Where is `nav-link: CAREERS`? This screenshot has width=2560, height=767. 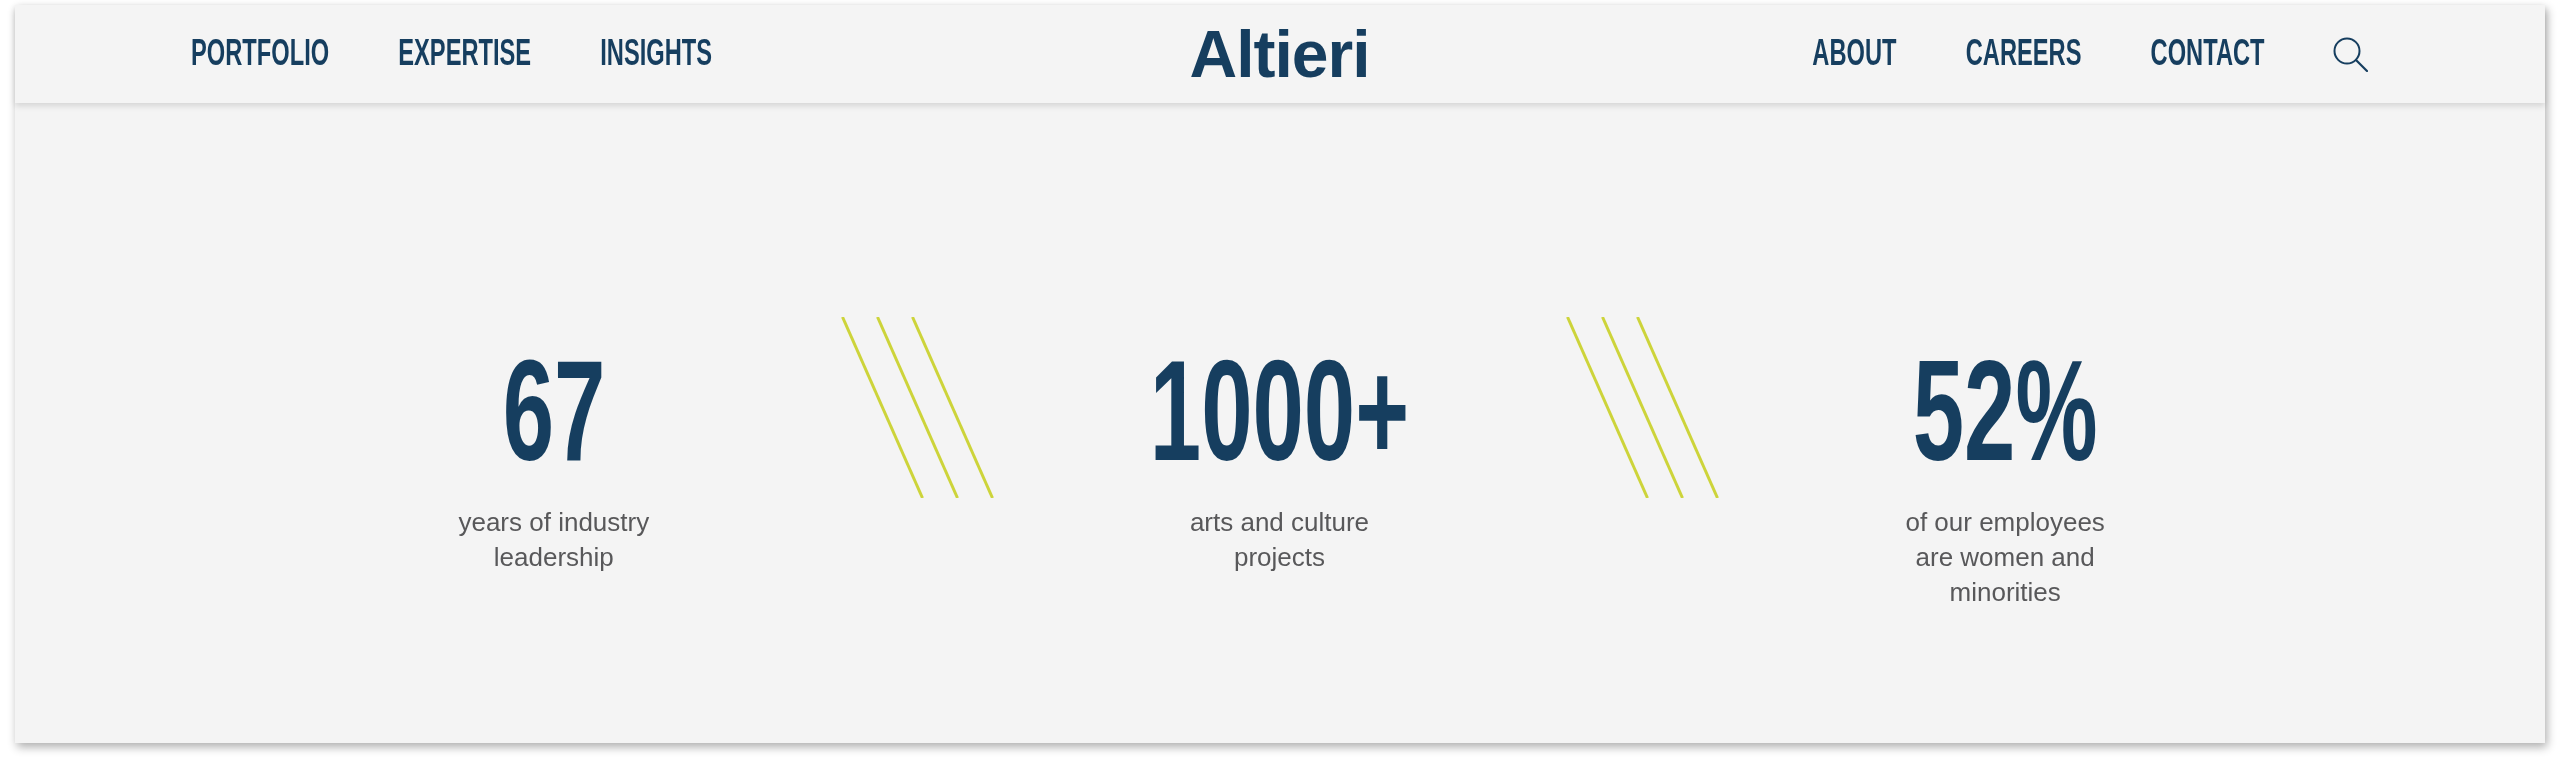 nav-link: CAREERS is located at coordinates (2024, 52).